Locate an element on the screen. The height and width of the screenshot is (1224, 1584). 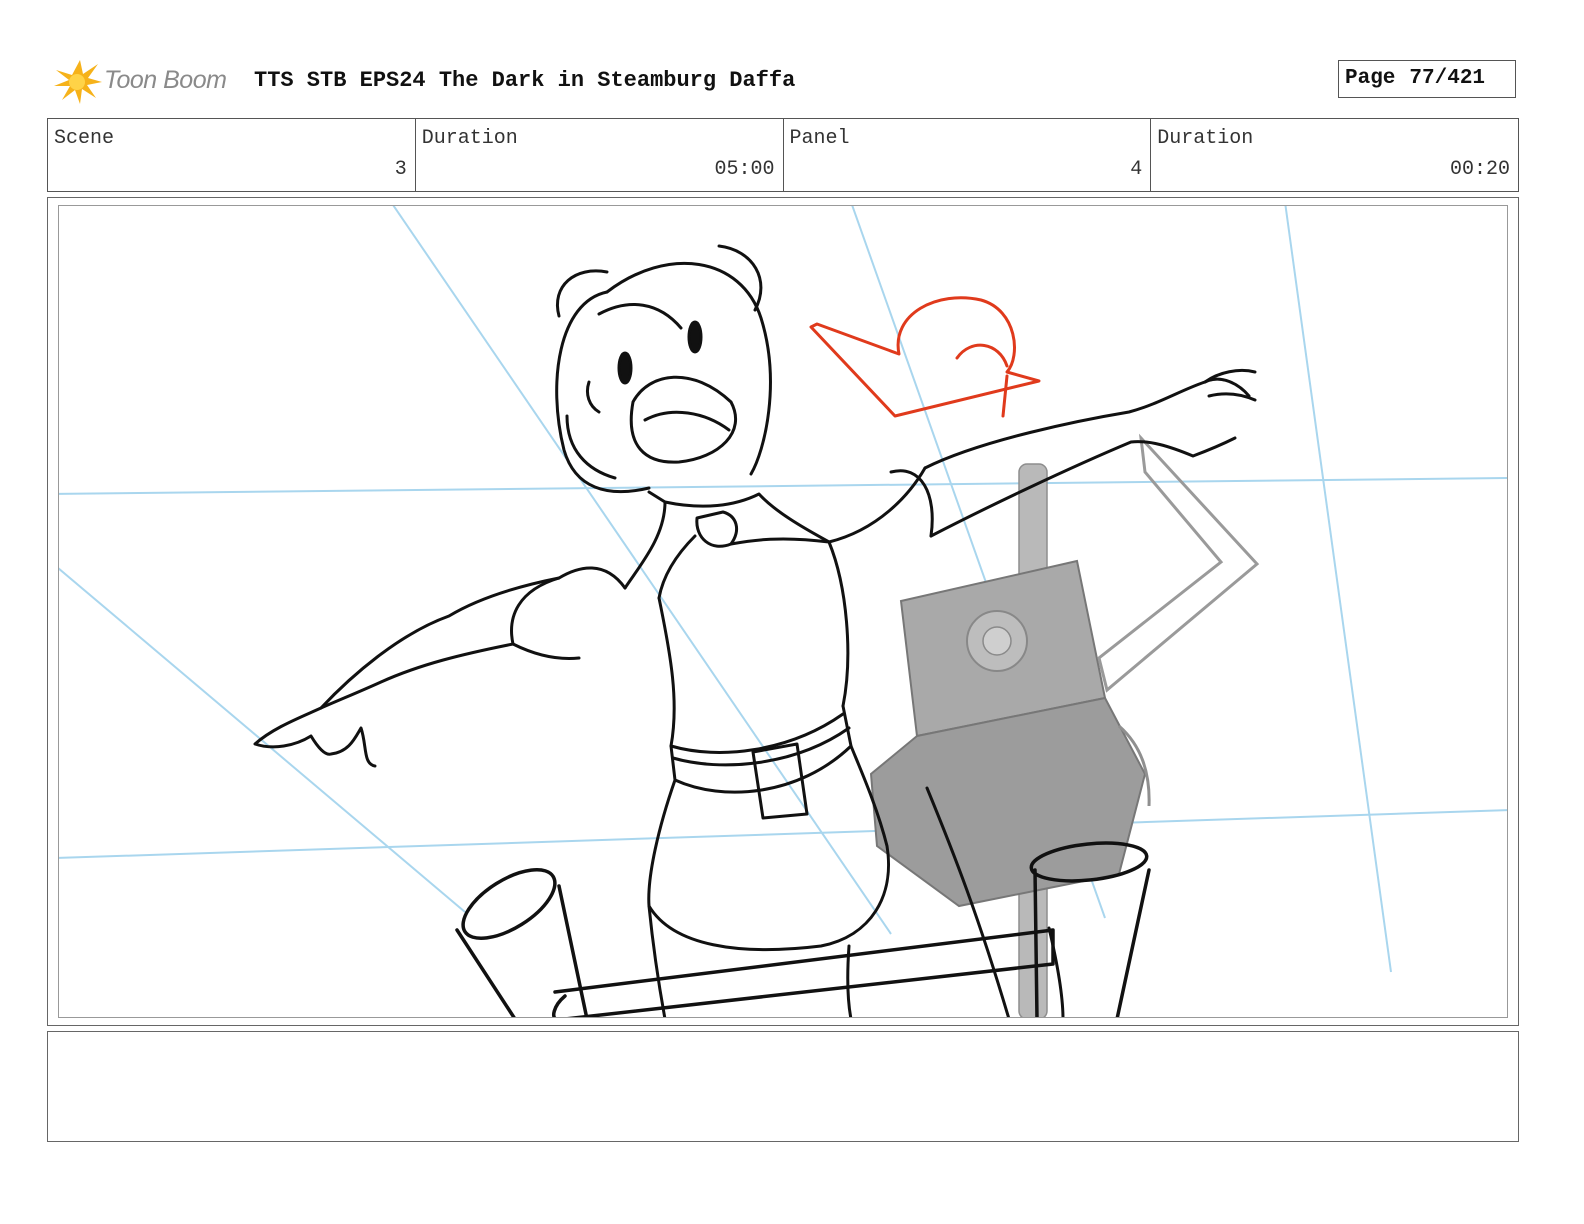
brand-name: Toon Boom is located at coordinates (165, 80).